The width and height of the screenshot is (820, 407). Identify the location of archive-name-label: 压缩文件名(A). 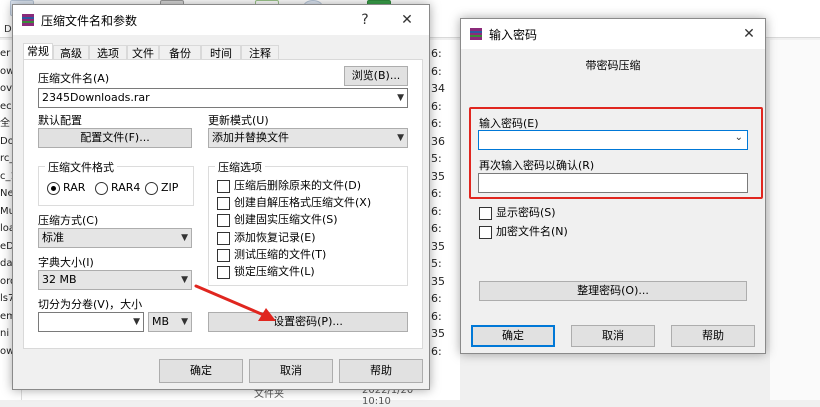
(74, 78).